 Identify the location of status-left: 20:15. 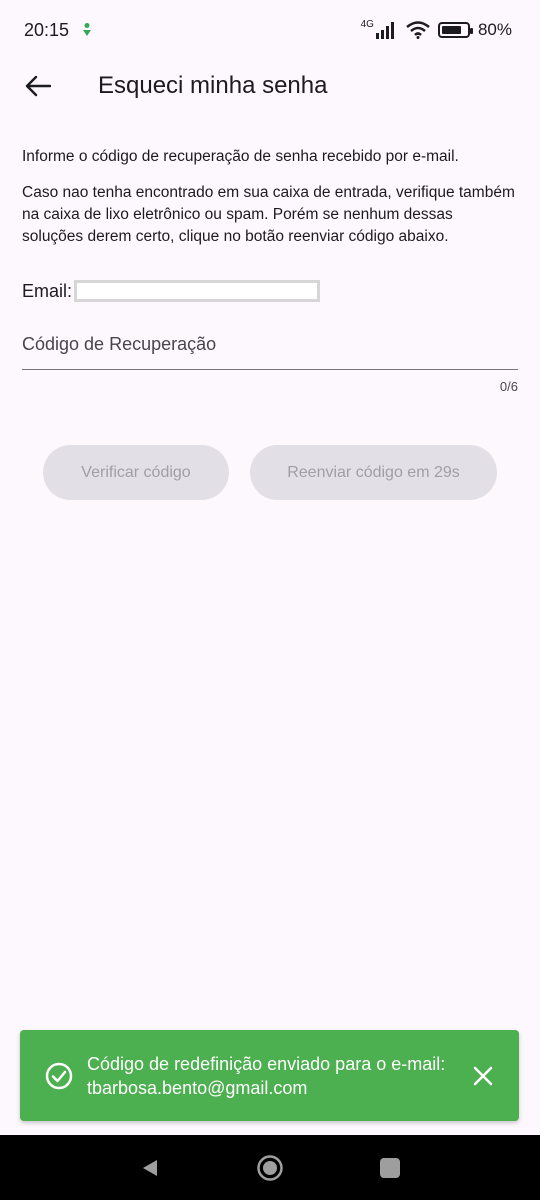
(58, 30).